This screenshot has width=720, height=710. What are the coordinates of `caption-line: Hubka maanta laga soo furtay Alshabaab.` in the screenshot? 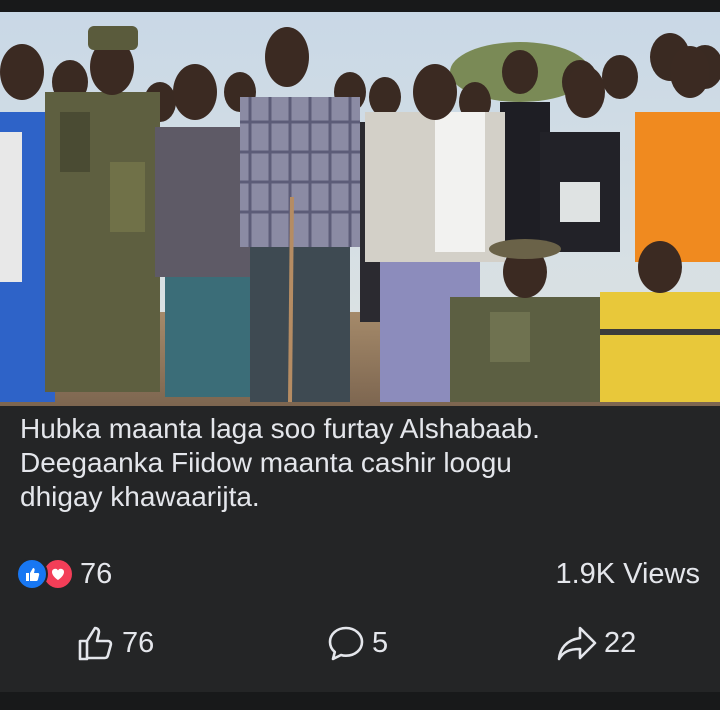 It's located at (280, 428).